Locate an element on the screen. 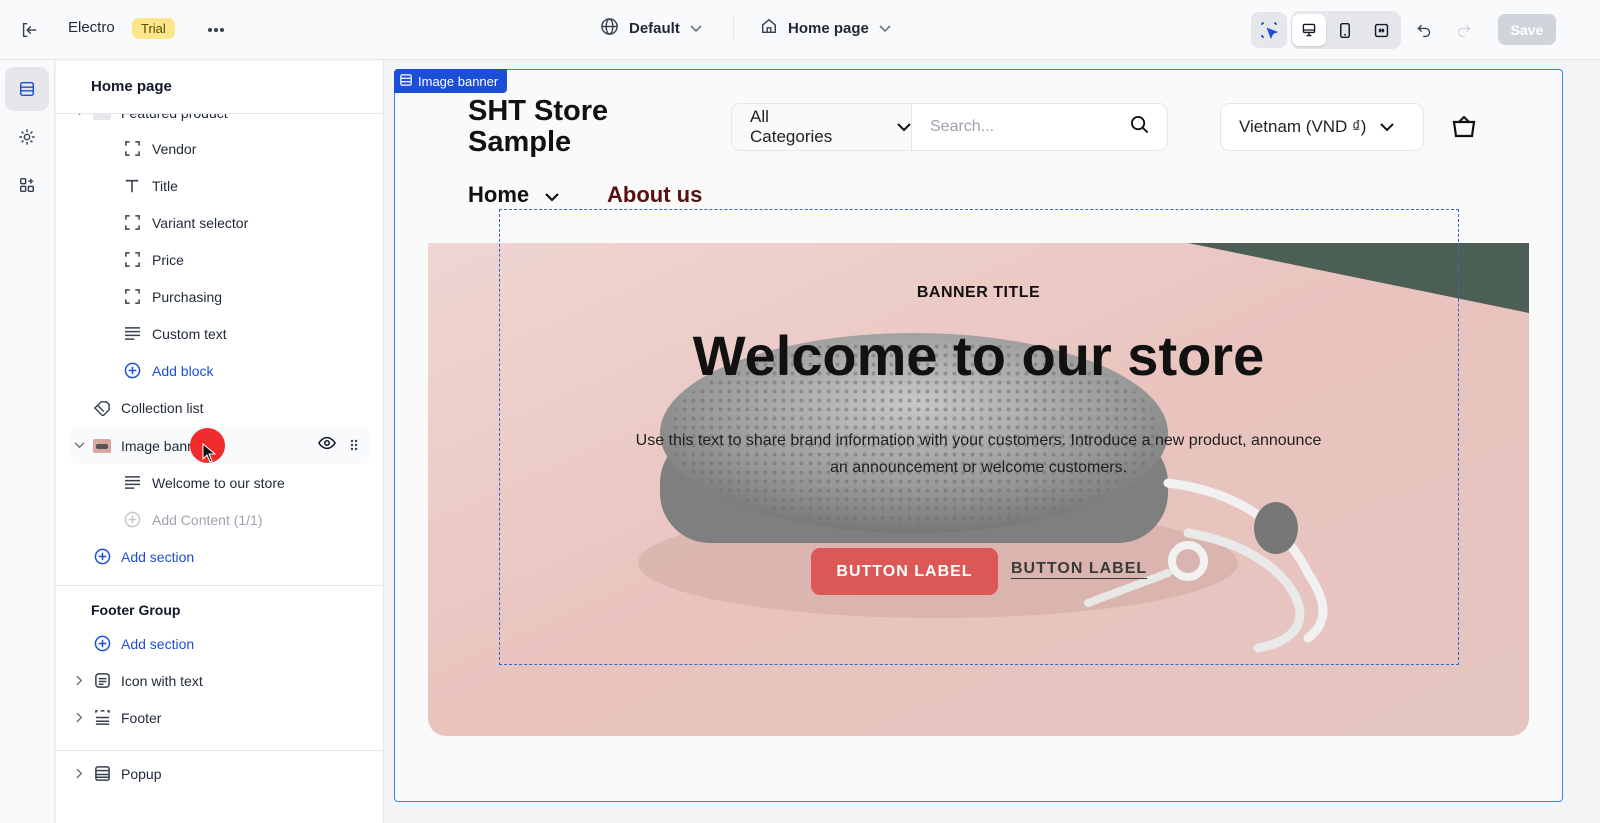 The width and height of the screenshot is (1600, 823). section-popup: Popup is located at coordinates (219, 773).